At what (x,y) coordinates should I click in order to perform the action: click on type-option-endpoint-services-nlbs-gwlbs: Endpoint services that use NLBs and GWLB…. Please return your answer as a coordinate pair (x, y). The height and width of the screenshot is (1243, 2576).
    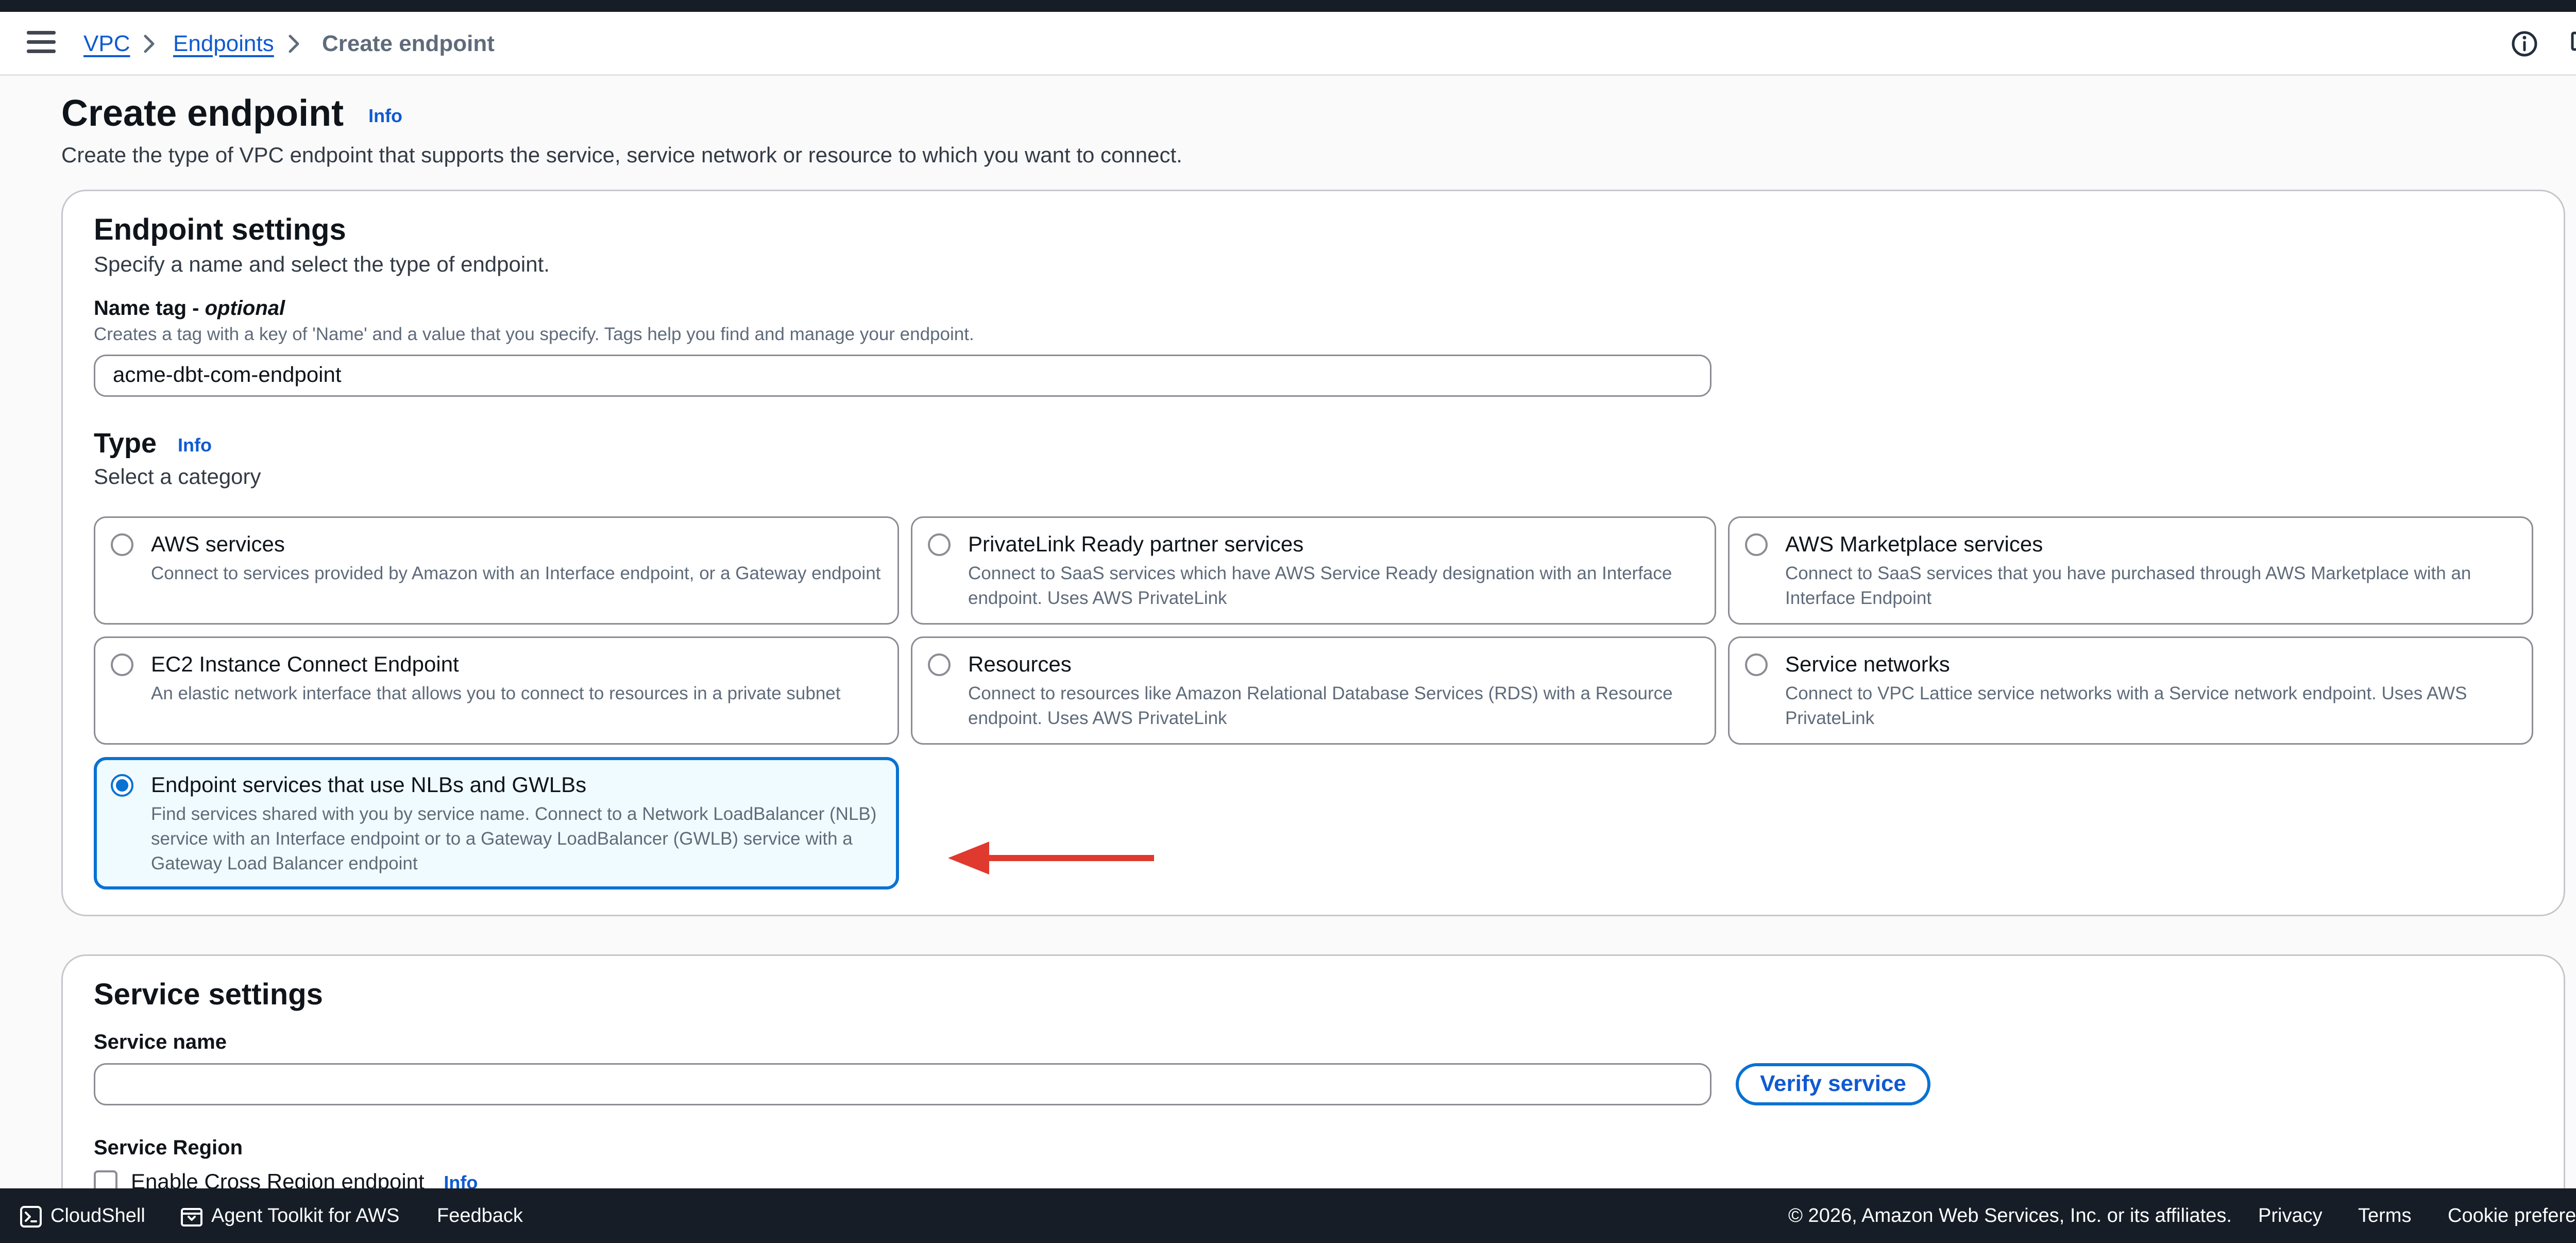
    Looking at the image, I should click on (497, 823).